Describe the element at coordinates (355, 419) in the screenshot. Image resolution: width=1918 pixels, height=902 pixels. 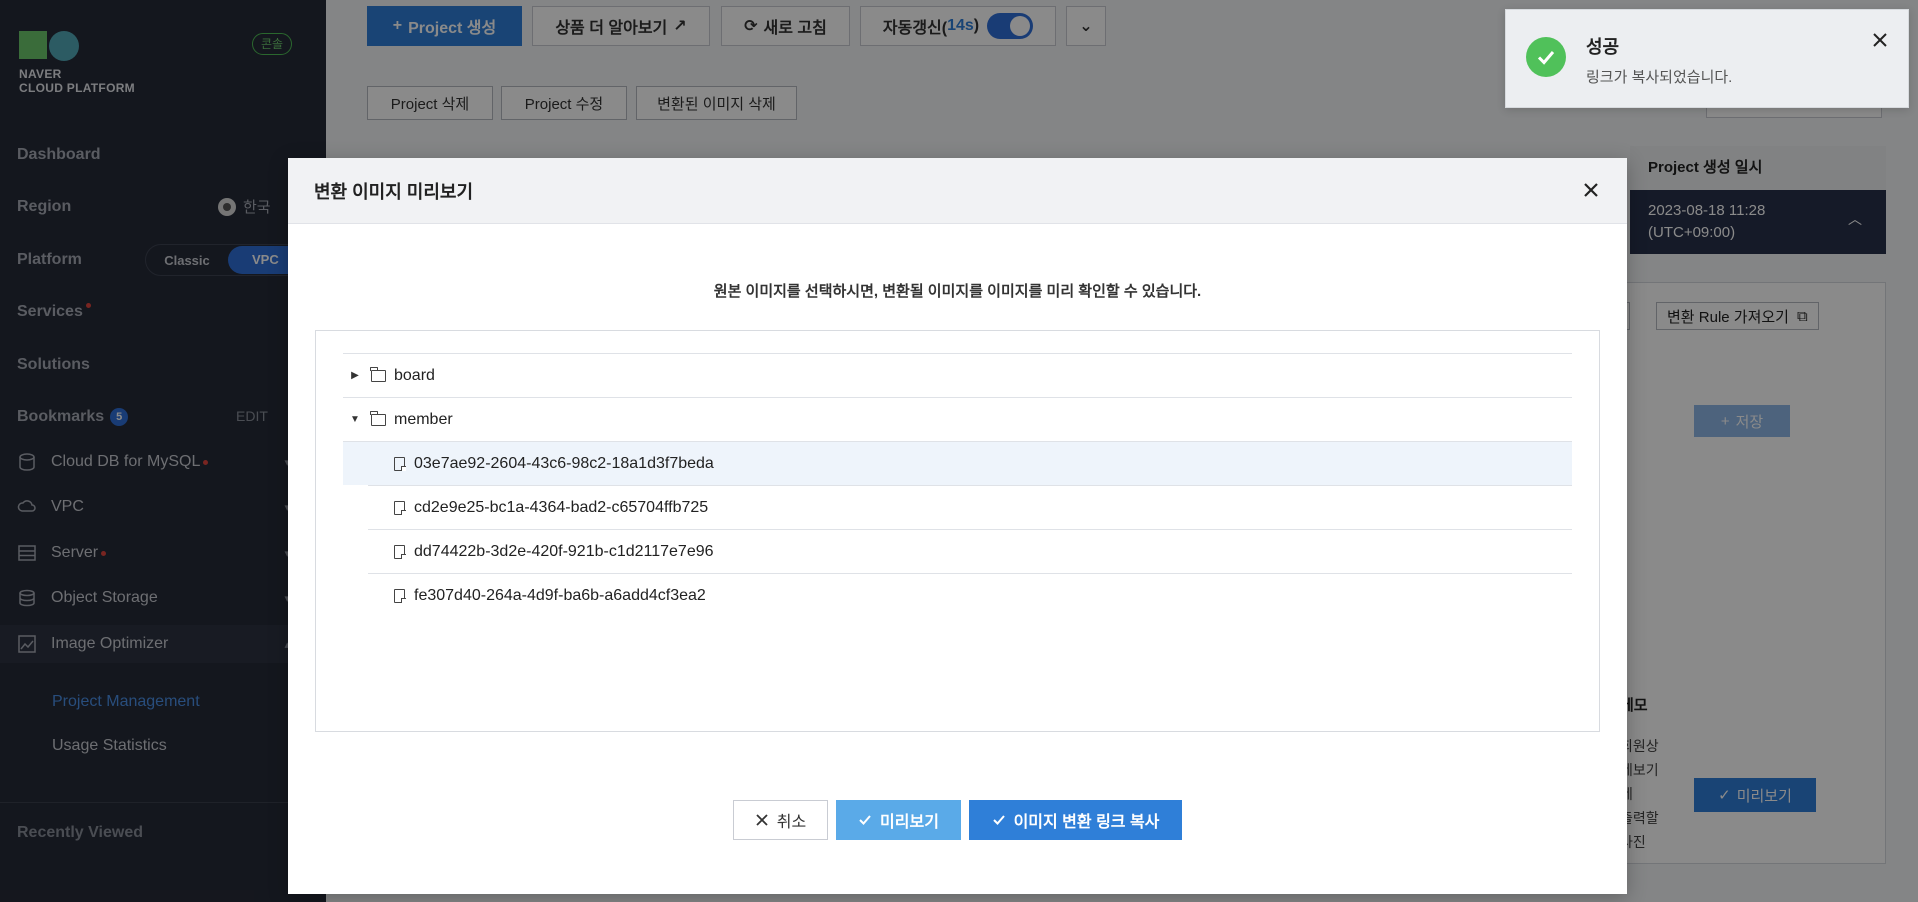
I see `caret-down-icon: ▼` at that location.